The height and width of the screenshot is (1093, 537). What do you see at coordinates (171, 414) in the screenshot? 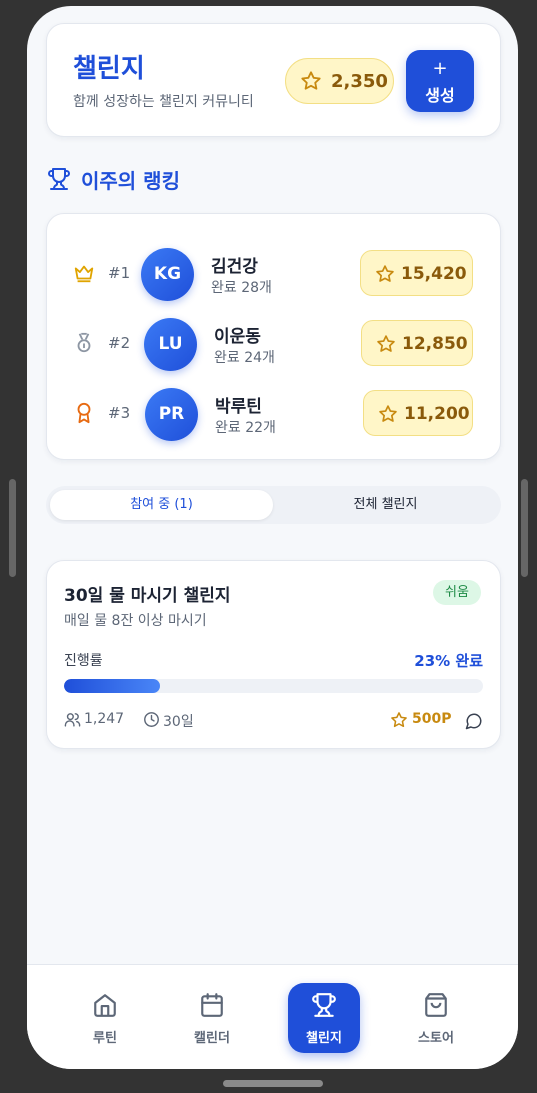
I see `avatar: PR` at bounding box center [171, 414].